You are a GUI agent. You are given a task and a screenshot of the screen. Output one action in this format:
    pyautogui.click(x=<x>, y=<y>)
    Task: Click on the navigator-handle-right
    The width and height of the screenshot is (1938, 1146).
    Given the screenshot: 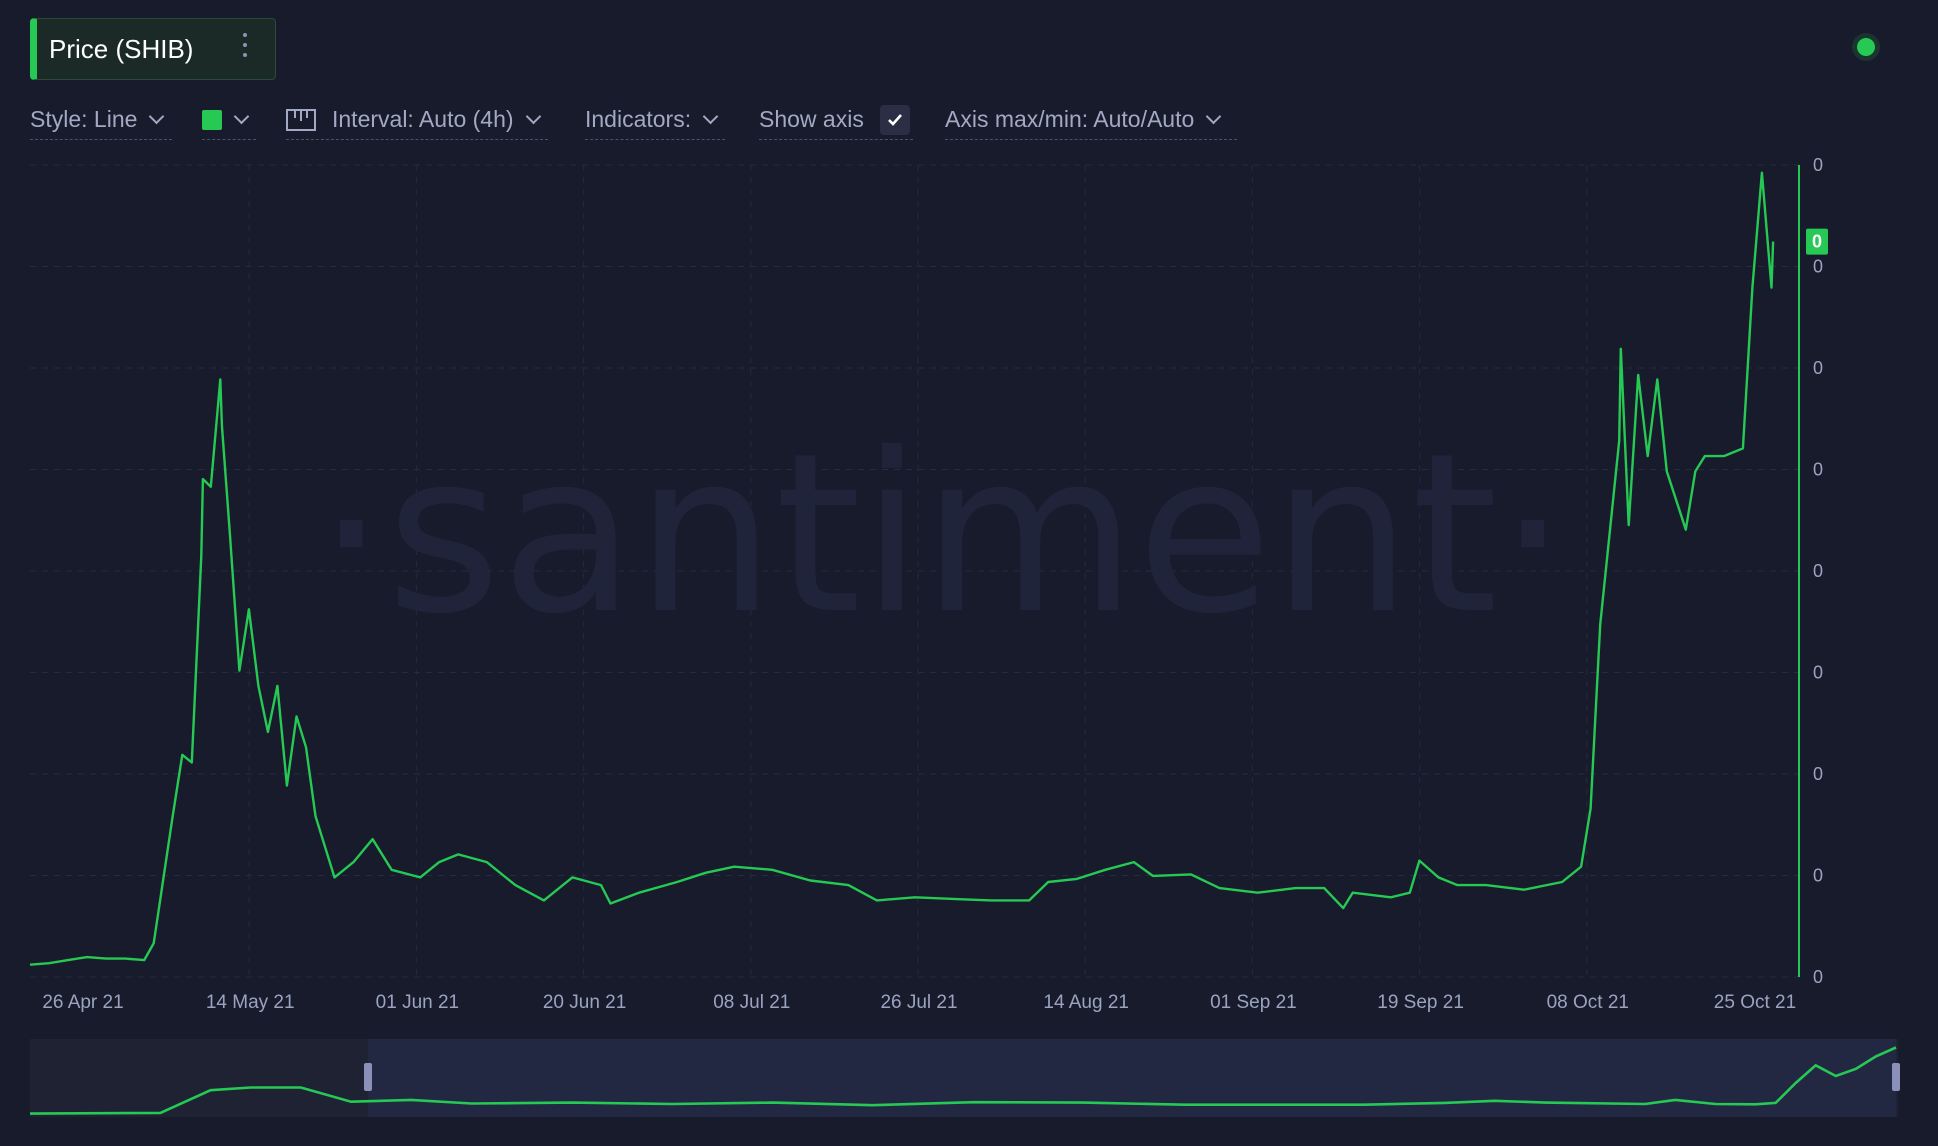 What is the action you would take?
    pyautogui.click(x=1896, y=1077)
    